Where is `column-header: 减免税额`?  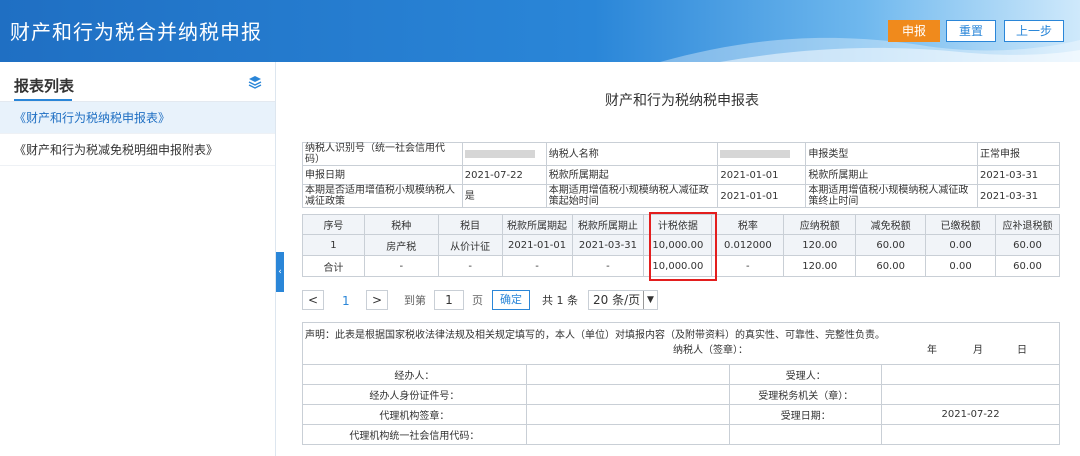 column-header: 减免税额 is located at coordinates (891, 224).